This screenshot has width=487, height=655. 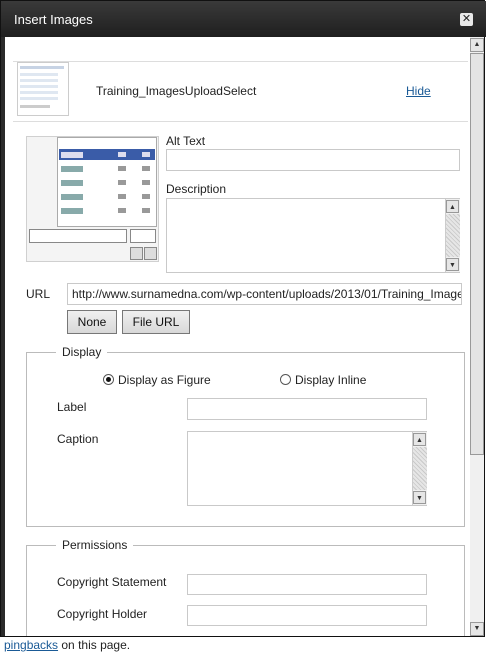 What do you see at coordinates (313, 160) in the screenshot?
I see `alt-text-field` at bounding box center [313, 160].